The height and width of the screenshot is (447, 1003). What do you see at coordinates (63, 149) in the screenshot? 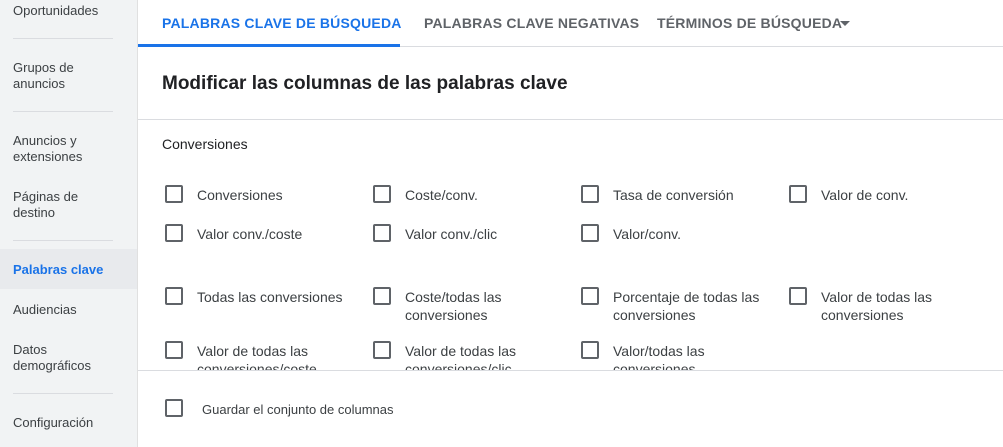
I see `sidebar-item-anuncios-y-extensiones: Anuncios y extensiones` at bounding box center [63, 149].